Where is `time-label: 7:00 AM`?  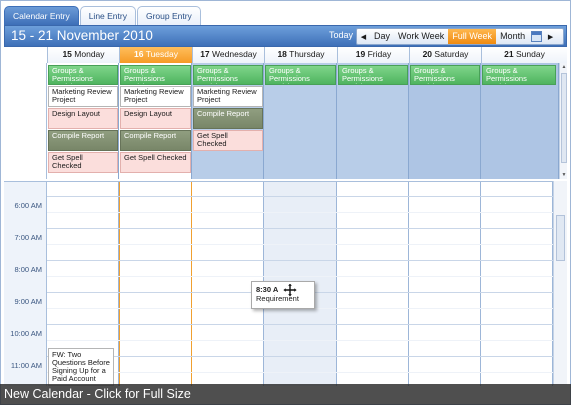 time-label: 7:00 AM is located at coordinates (28, 237).